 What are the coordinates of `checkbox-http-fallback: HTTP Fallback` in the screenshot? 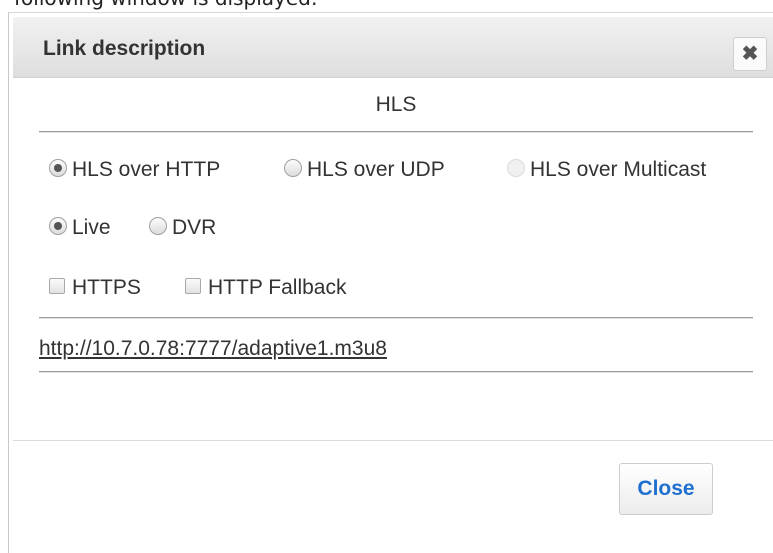 It's located at (265, 288).